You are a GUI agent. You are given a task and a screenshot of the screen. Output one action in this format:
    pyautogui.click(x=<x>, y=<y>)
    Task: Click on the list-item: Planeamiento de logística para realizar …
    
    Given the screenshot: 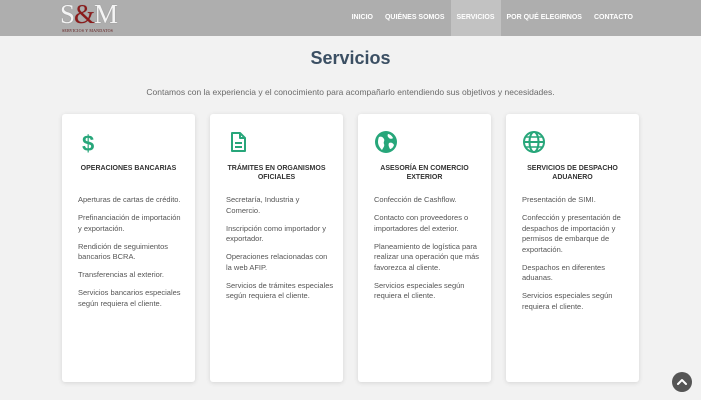 What is the action you would take?
    pyautogui.click(x=427, y=256)
    